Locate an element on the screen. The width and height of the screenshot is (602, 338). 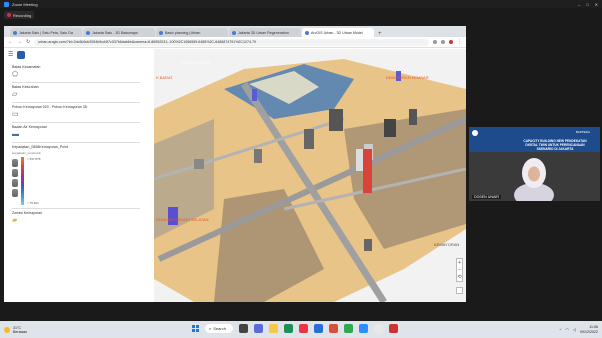
map-zoom-controls: + − ⟲ is located at coordinates (459, 270).